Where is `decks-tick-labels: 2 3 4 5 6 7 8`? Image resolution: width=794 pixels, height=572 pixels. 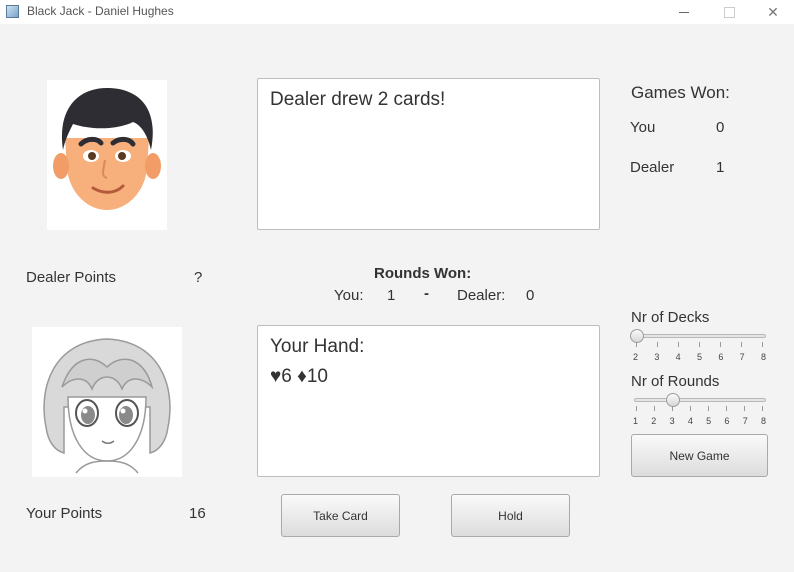 decks-tick-labels: 2 3 4 5 6 7 8 is located at coordinates (699, 357).